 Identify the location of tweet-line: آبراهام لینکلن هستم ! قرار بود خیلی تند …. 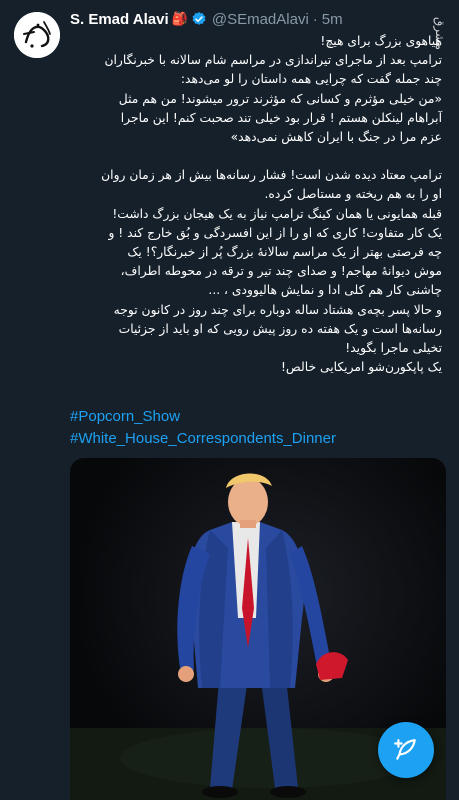
(281, 117).